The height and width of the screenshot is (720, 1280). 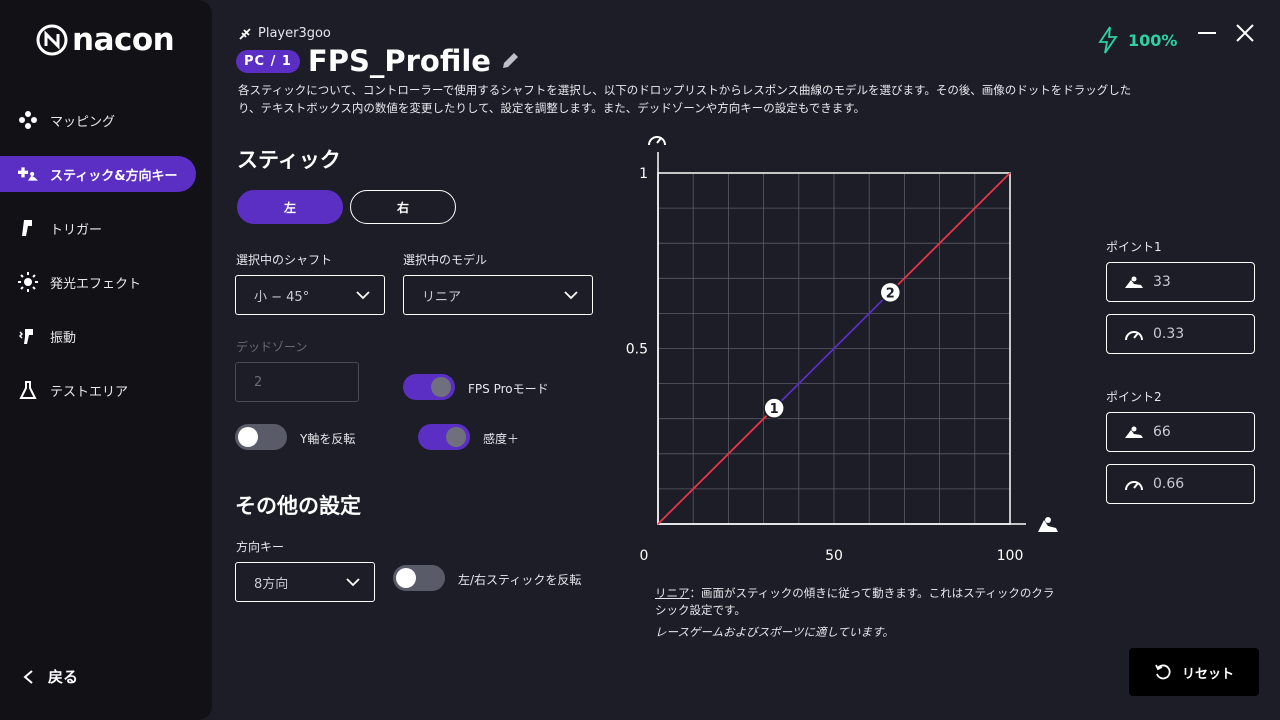 I want to click on point1-y-value: 0.33, so click(x=1169, y=334).